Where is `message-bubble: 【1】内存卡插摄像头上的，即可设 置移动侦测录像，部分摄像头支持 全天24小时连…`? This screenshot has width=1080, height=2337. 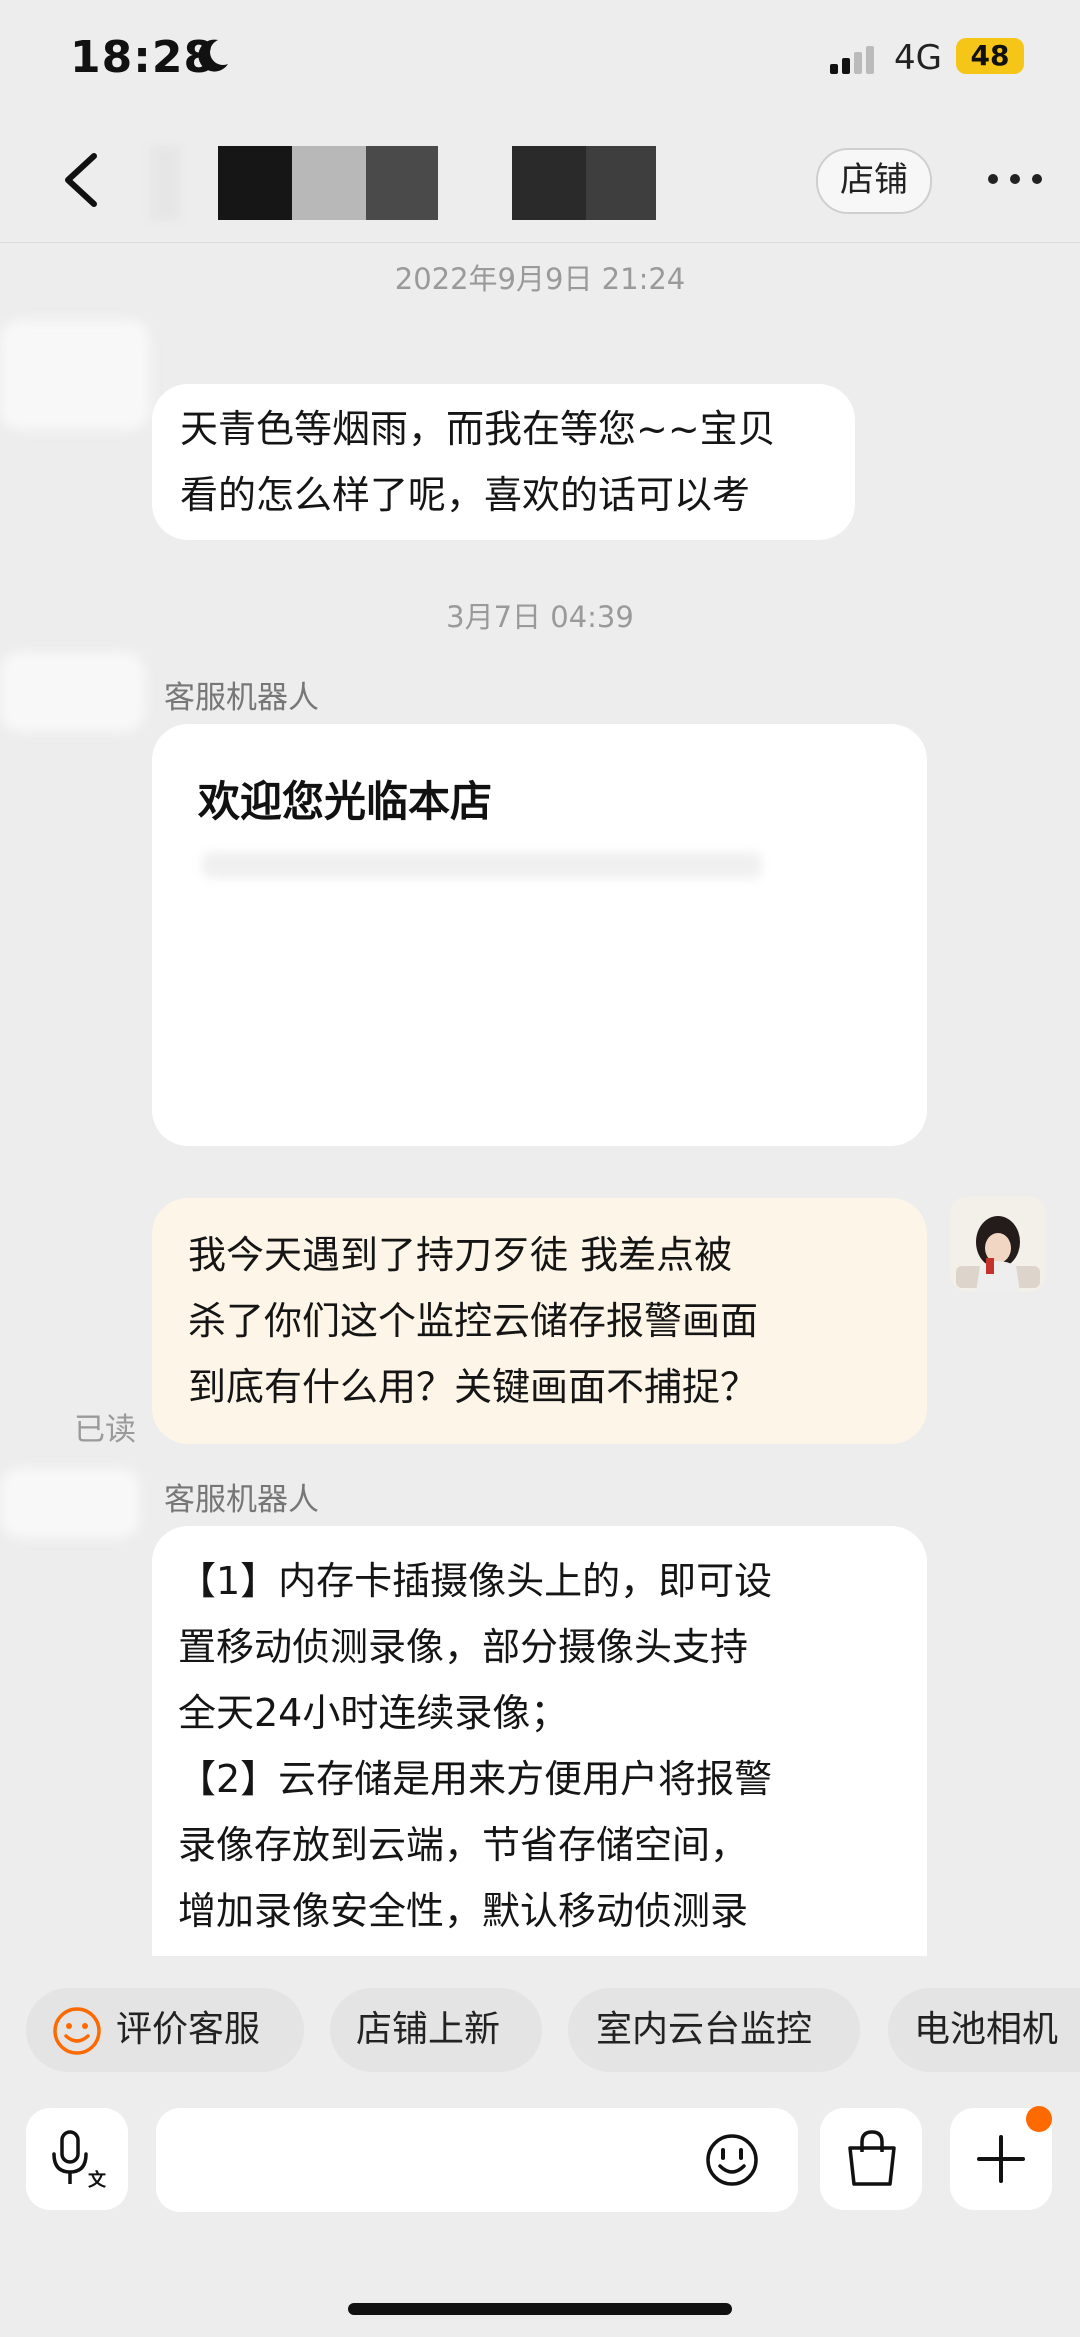 message-bubble: 【1】内存卡插摄像头上的，即可设 置移动侦测录像，部分摄像头支持 全天24小时连… is located at coordinates (539, 1741).